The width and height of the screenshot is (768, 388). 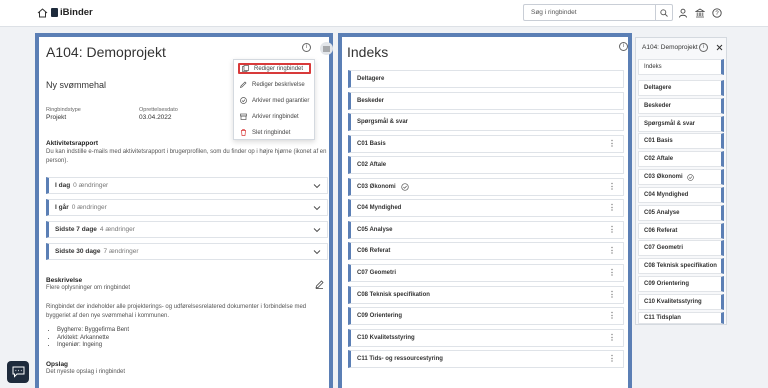 I want to click on nav-item: C09 Orientering, so click(x=681, y=284).